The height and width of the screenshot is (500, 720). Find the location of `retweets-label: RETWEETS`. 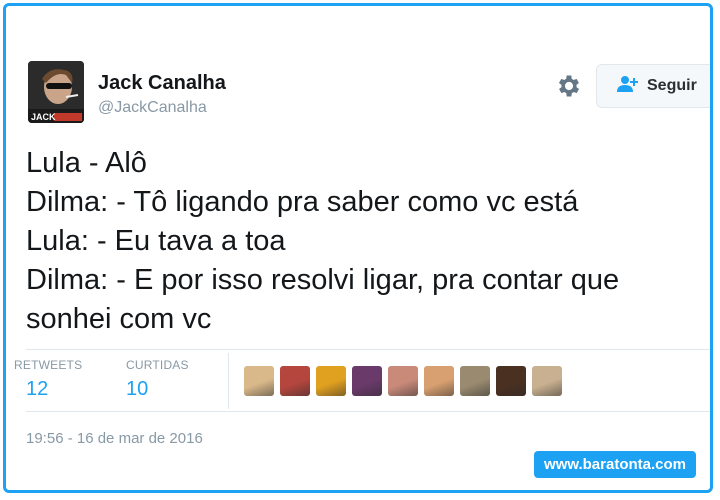

retweets-label: RETWEETS is located at coordinates (48, 365).